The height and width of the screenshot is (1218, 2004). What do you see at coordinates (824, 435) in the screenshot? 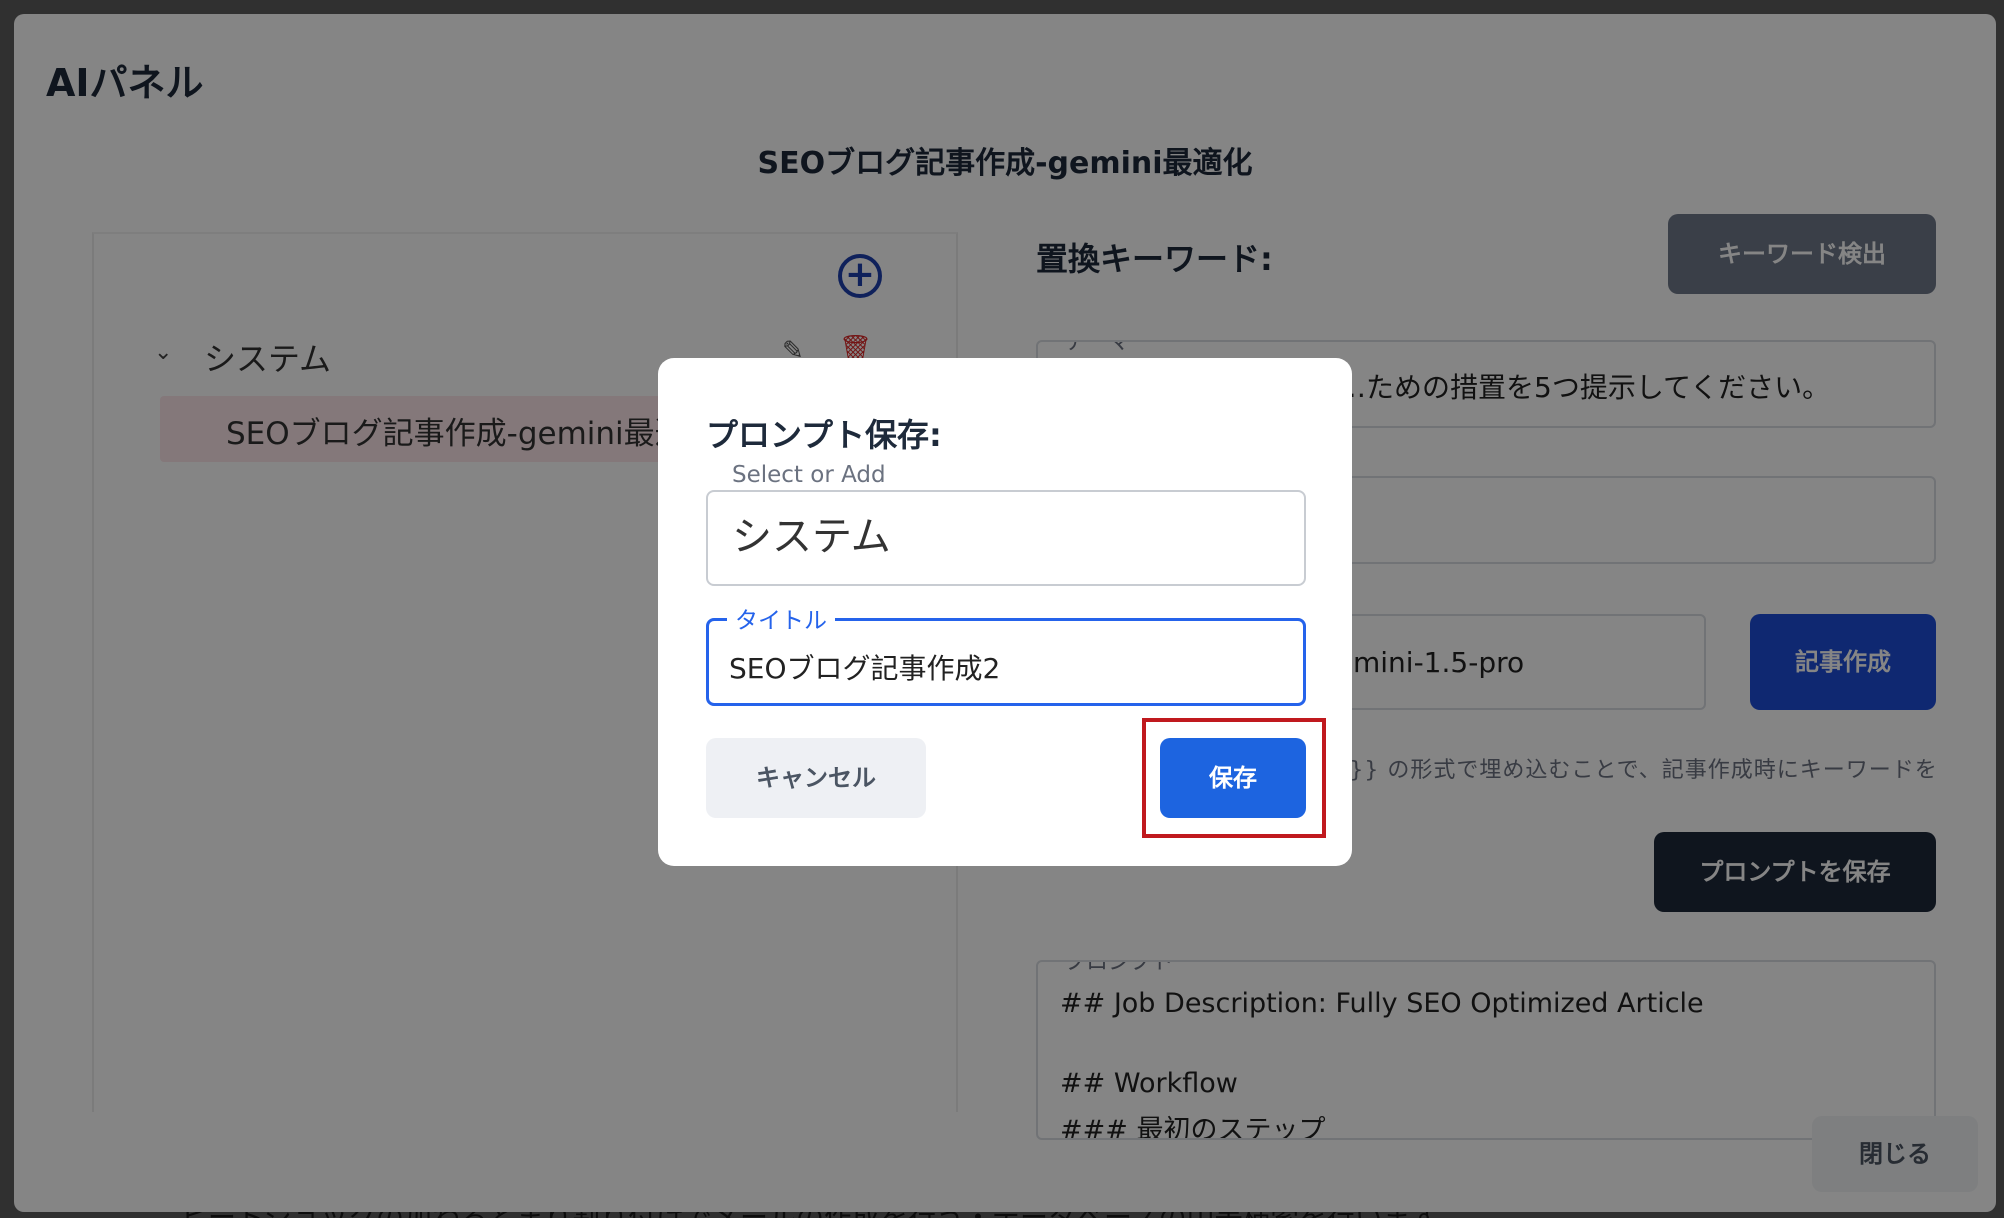
I see `dialog-title: プロンプト保存:` at bounding box center [824, 435].